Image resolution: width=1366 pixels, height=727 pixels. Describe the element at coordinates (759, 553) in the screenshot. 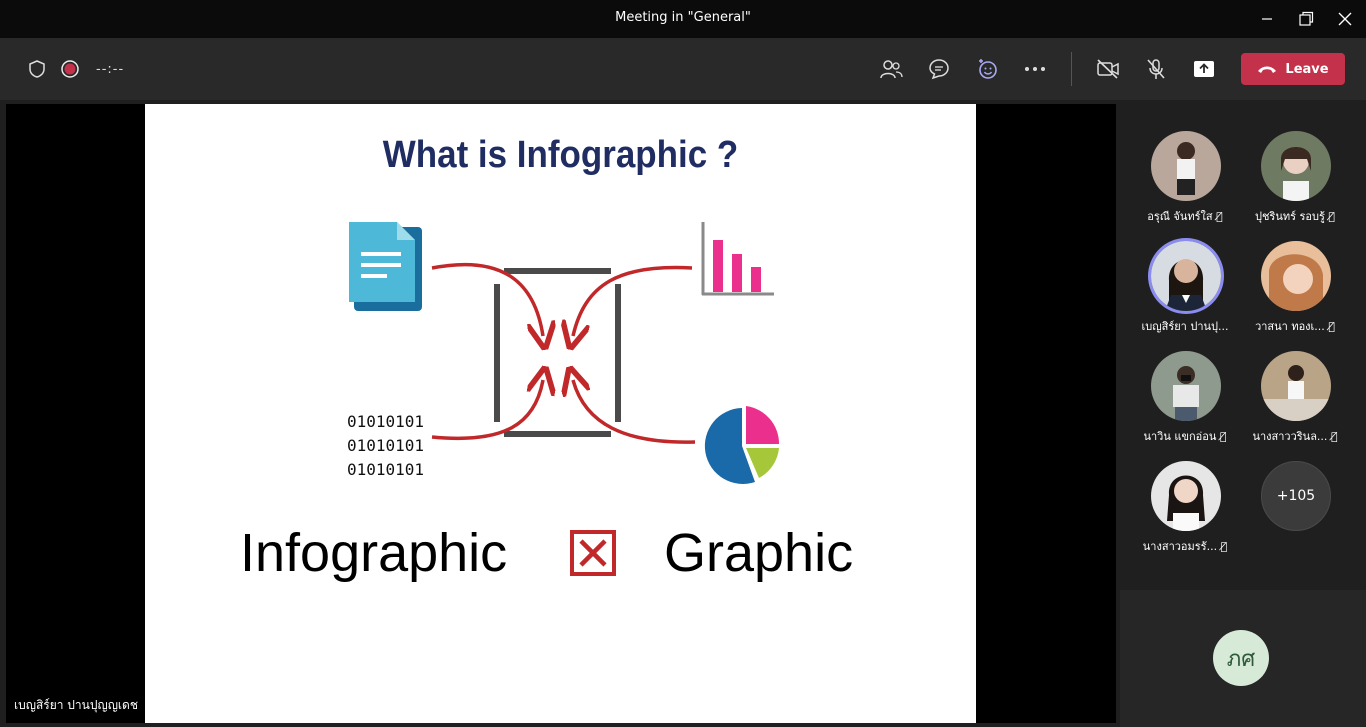

I see `graphic-label: Graphic` at that location.